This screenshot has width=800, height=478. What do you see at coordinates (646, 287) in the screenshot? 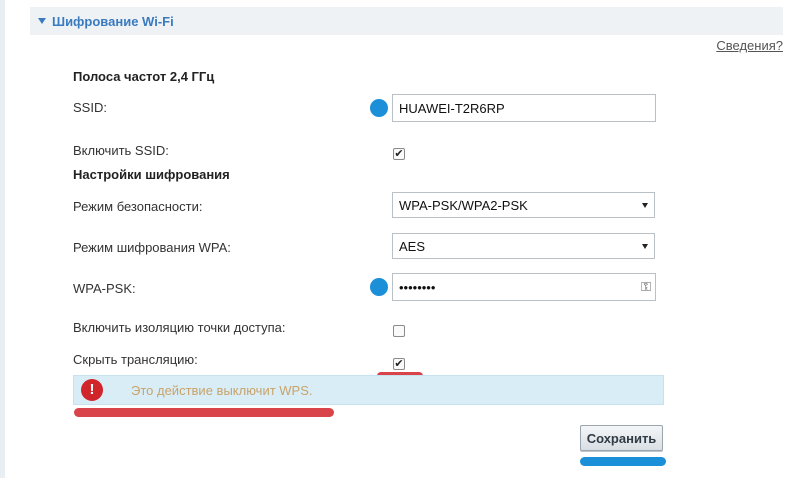
I see `key-icon: ⚿` at bounding box center [646, 287].